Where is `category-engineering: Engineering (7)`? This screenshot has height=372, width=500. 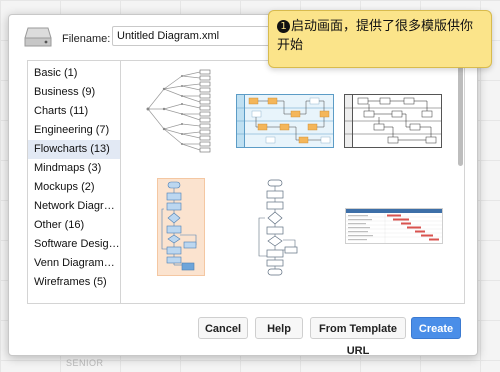 category-engineering: Engineering (7) is located at coordinates (74, 130).